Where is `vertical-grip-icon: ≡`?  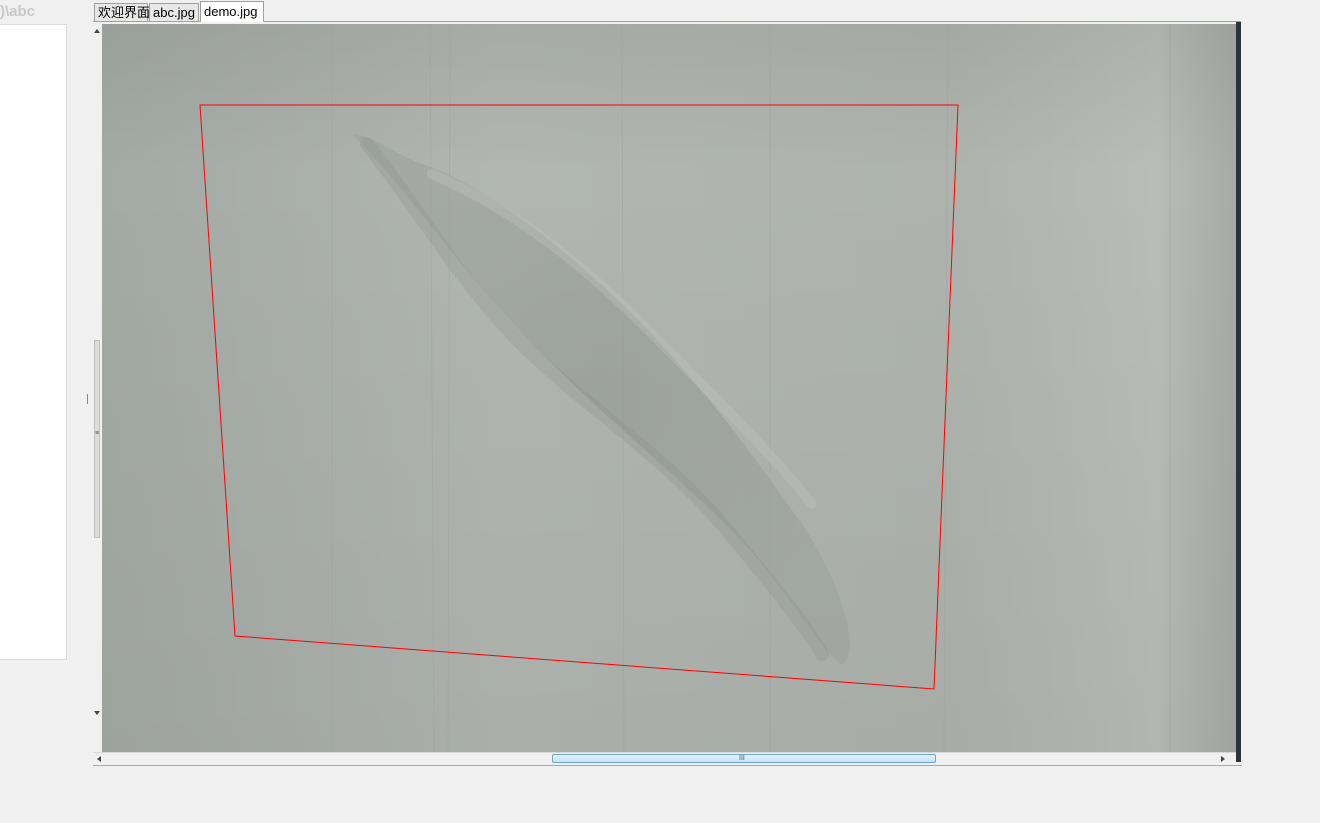 vertical-grip-icon: ≡ is located at coordinates (97, 433).